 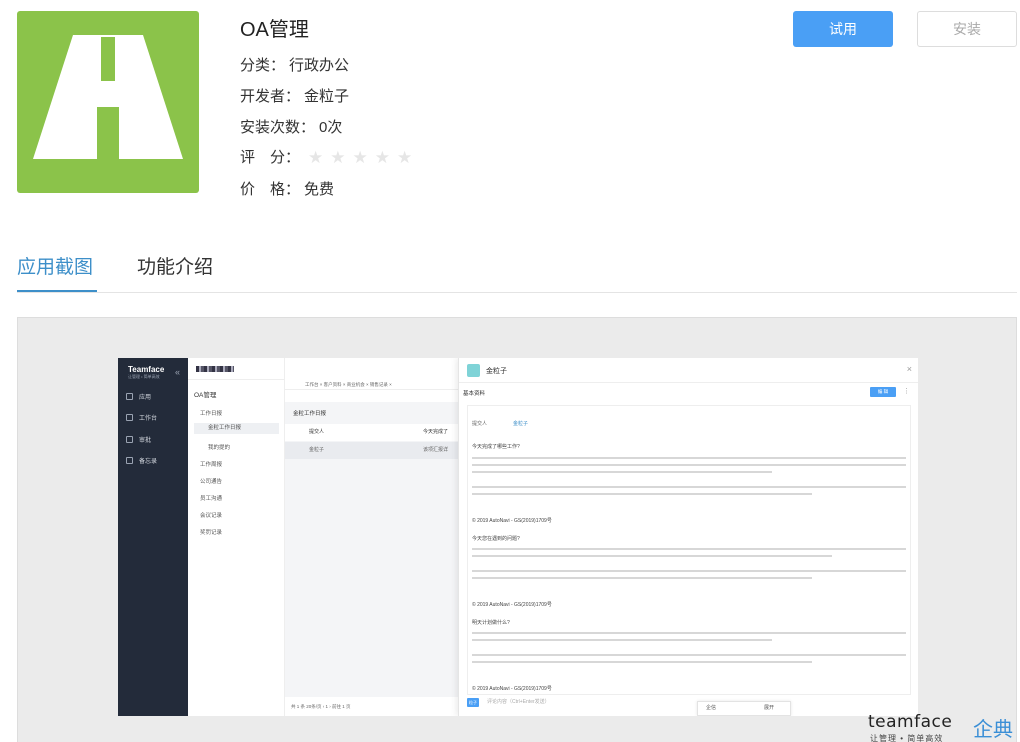 I want to click on shot-question-1: 今天完成了哪些工作?, so click(x=496, y=447).